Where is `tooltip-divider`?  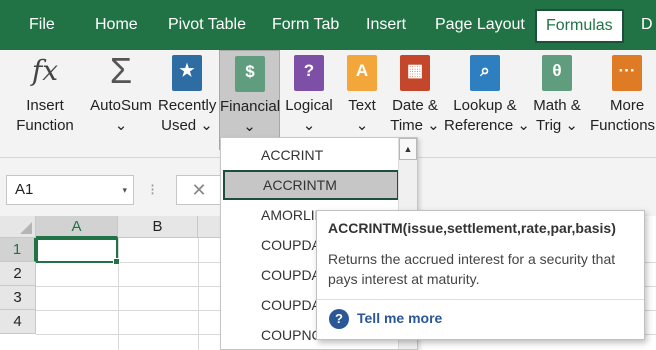 tooltip-divider is located at coordinates (480, 299).